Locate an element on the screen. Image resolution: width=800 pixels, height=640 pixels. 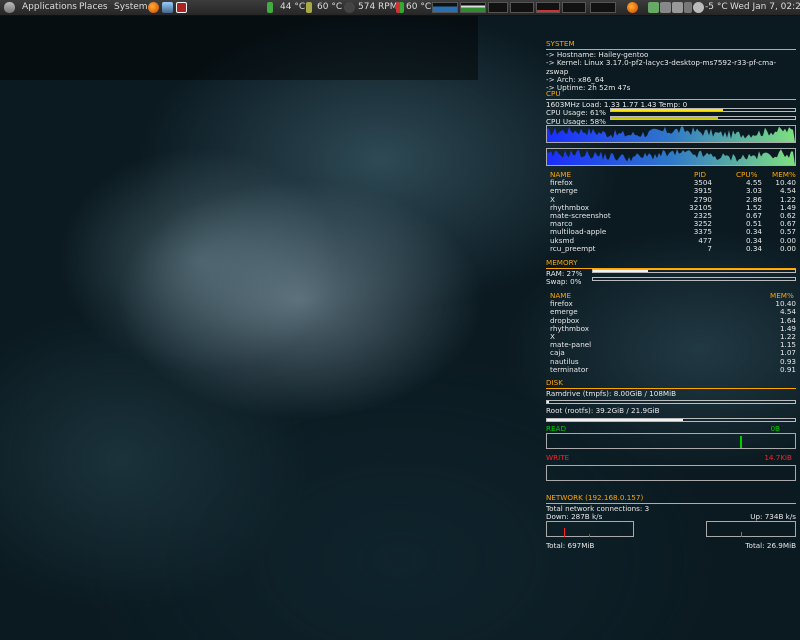
hdd-temp-icon is located at coordinates (400, 7).